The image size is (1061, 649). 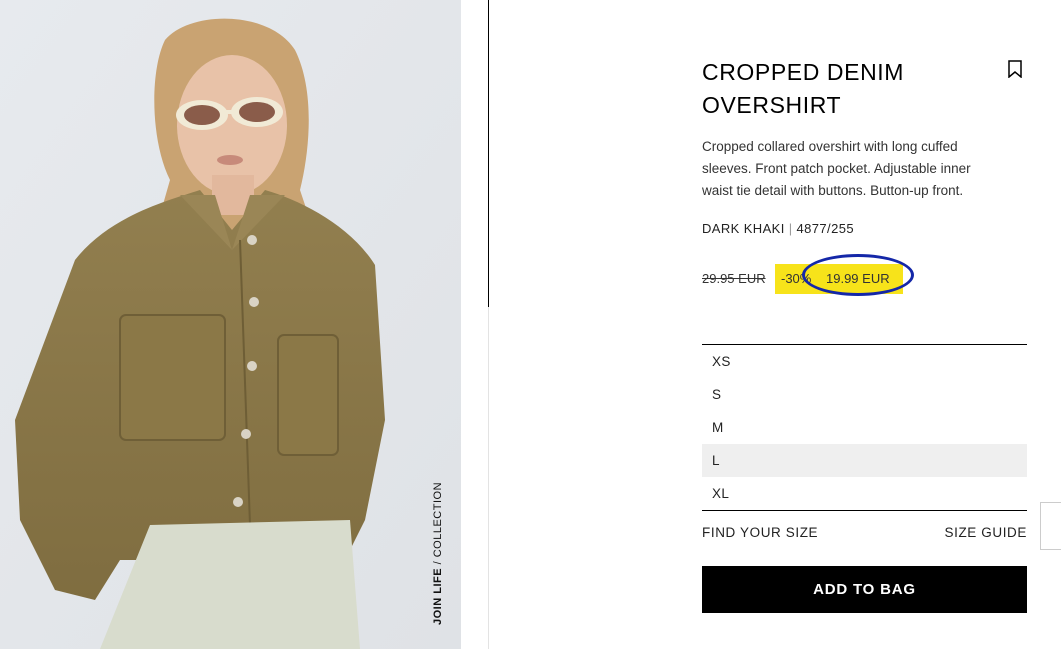 I want to click on size-option-l: L, so click(x=864, y=460).